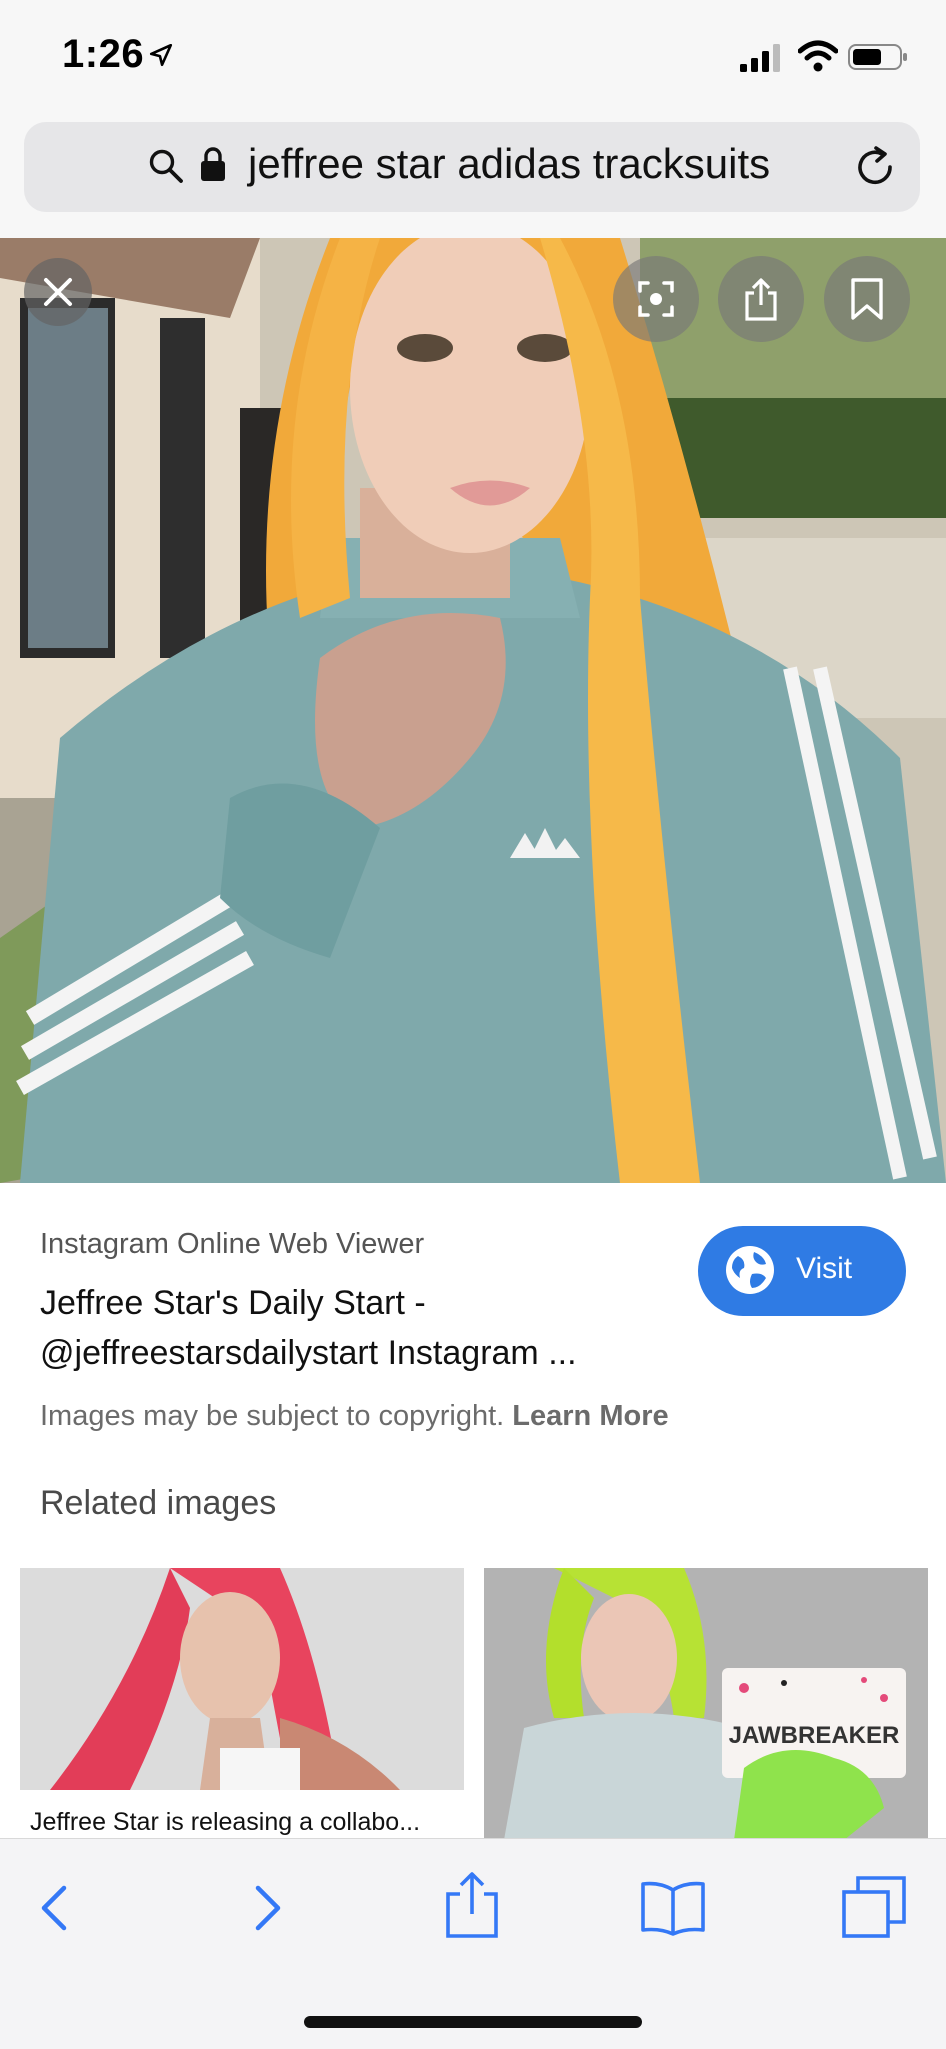  What do you see at coordinates (814, 1735) in the screenshot?
I see `jawbreaker-box-text: JAWBREAKER` at bounding box center [814, 1735].